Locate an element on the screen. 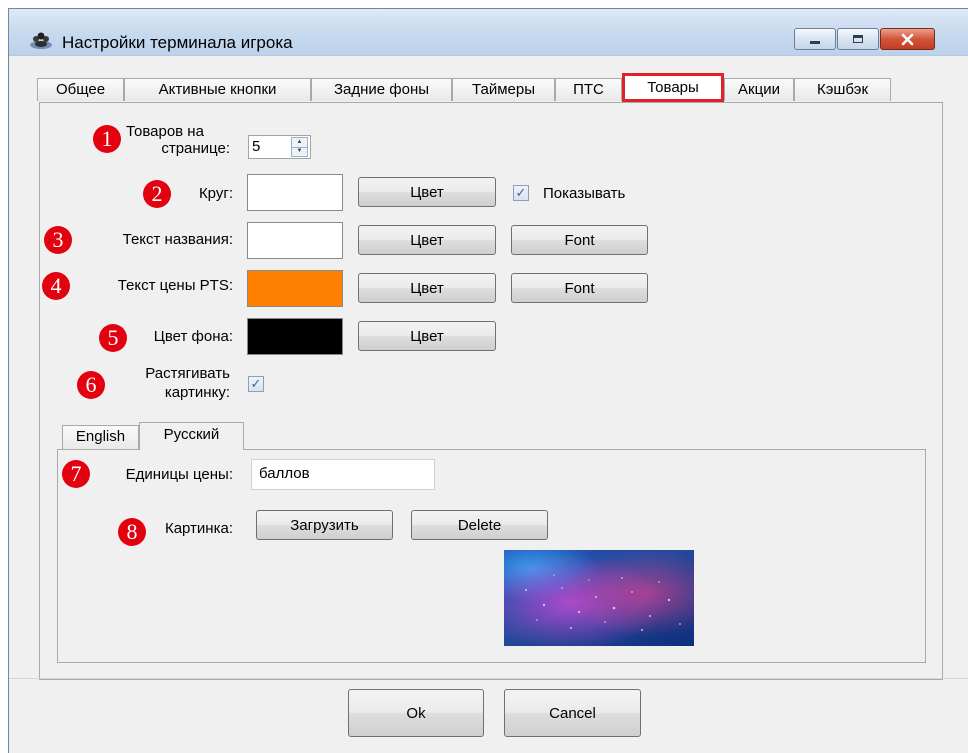  maximize-button is located at coordinates (858, 39).